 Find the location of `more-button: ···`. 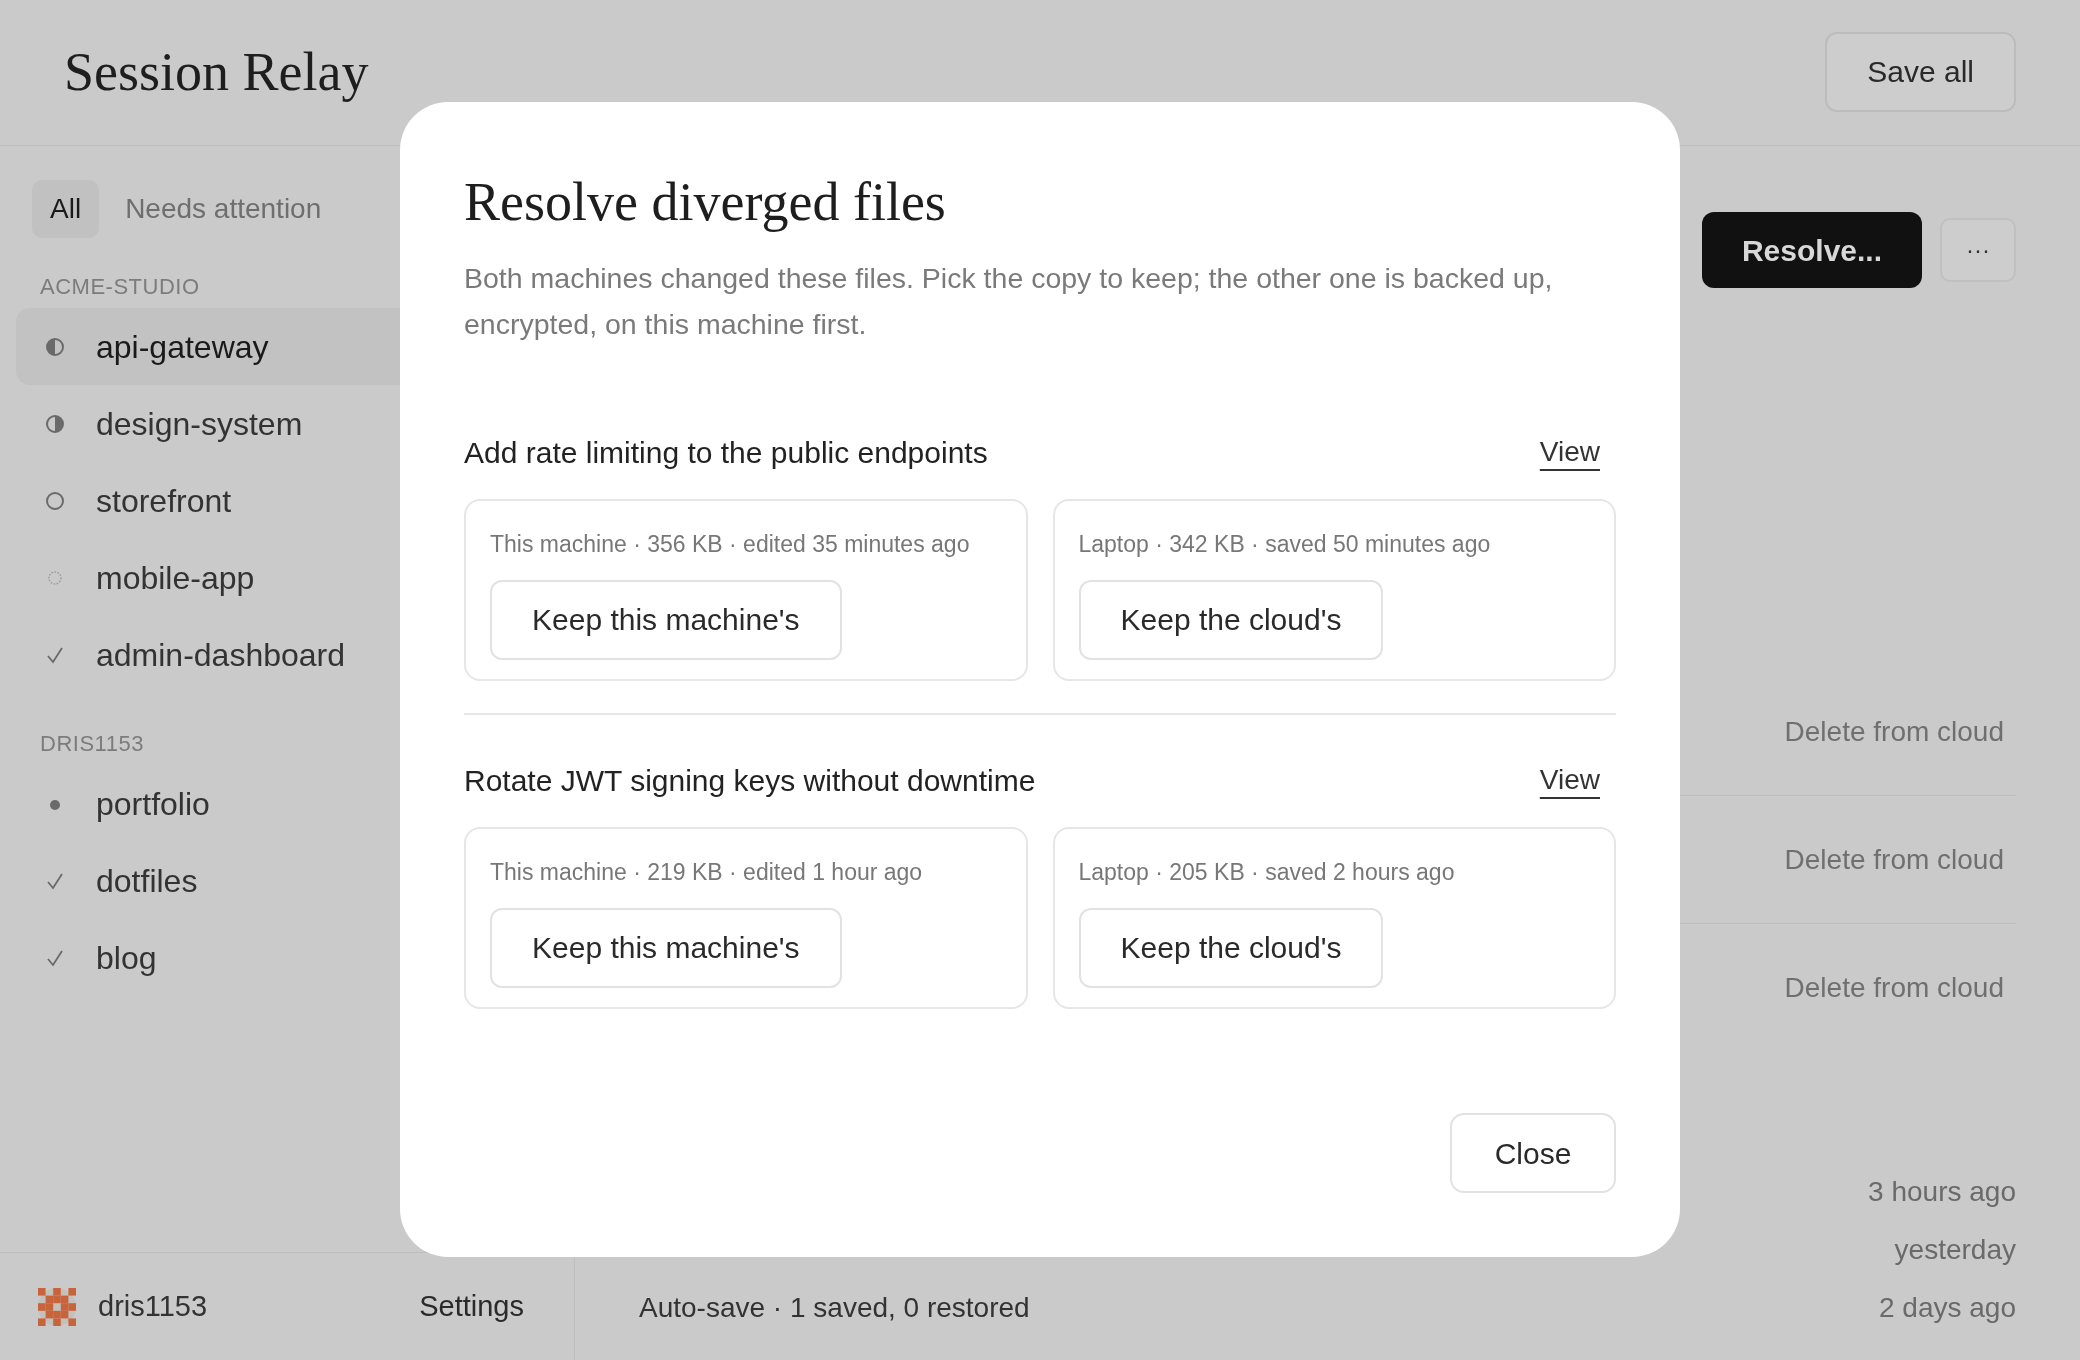

more-button: ··· is located at coordinates (1978, 250).